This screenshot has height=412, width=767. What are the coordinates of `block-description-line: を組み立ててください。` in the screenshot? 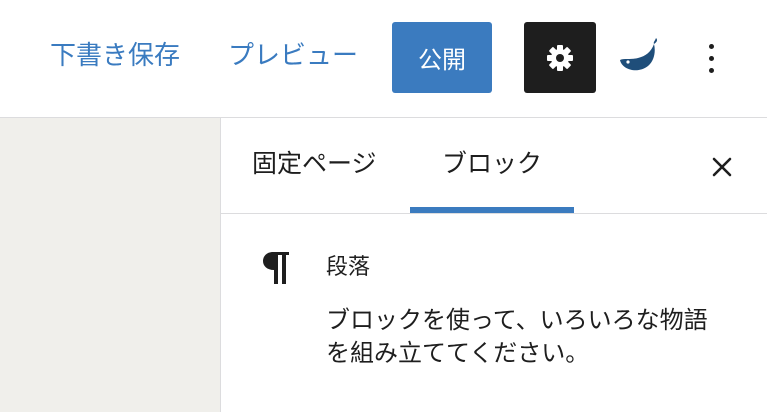 It's located at (458, 353).